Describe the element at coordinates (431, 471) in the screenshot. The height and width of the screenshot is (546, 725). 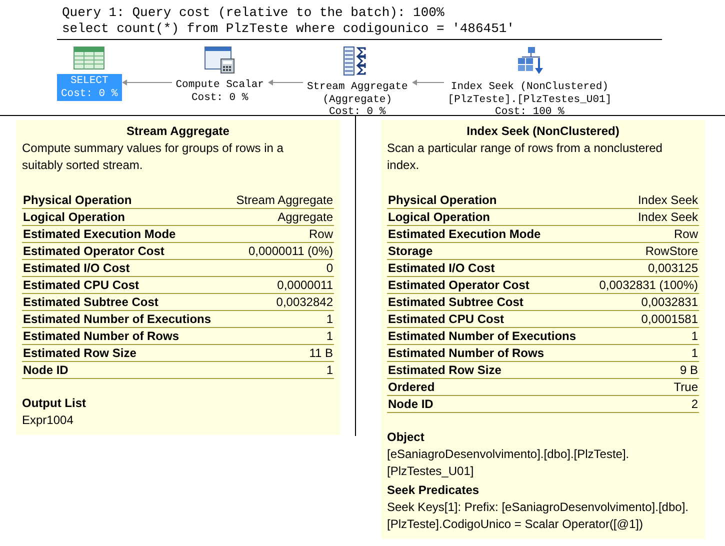
I see `section-text: [PlzTestes_U01]` at that location.